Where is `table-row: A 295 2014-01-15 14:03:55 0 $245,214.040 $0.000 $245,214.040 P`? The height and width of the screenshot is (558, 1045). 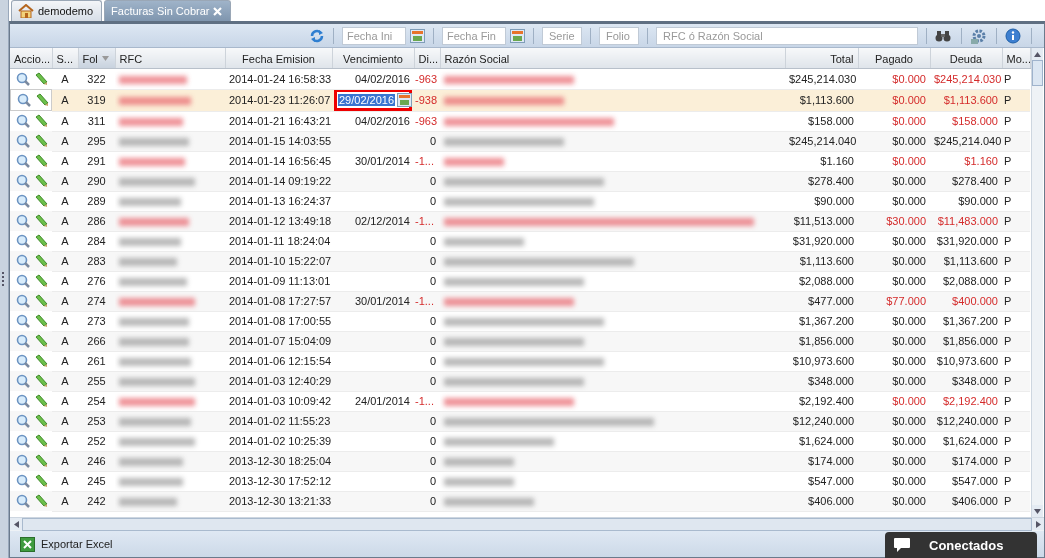 table-row: A 295 2014-01-15 14:03:55 0 $245,214.040 $0.000 $245,214.040 P is located at coordinates (520, 141).